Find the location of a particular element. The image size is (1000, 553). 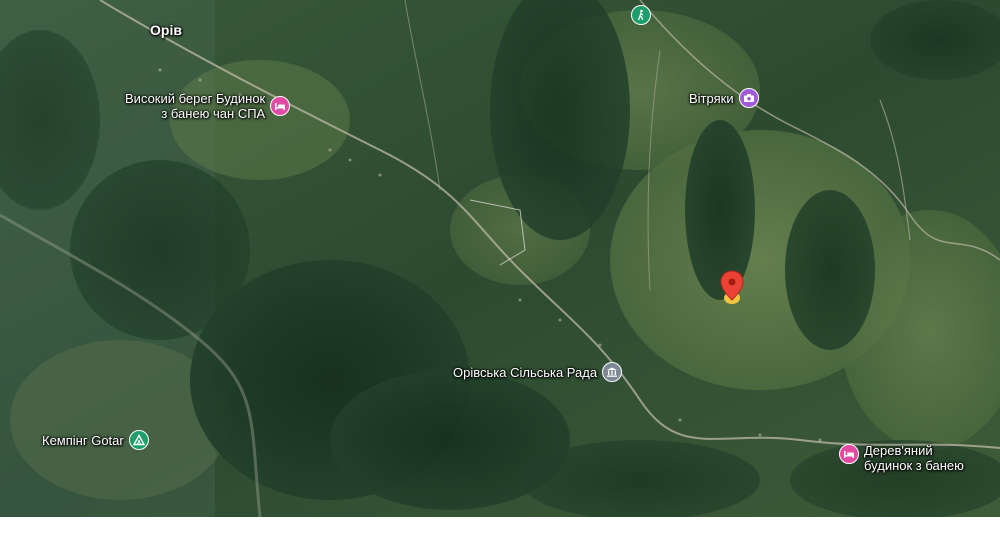

poi-label: Вітряки is located at coordinates (711, 98).